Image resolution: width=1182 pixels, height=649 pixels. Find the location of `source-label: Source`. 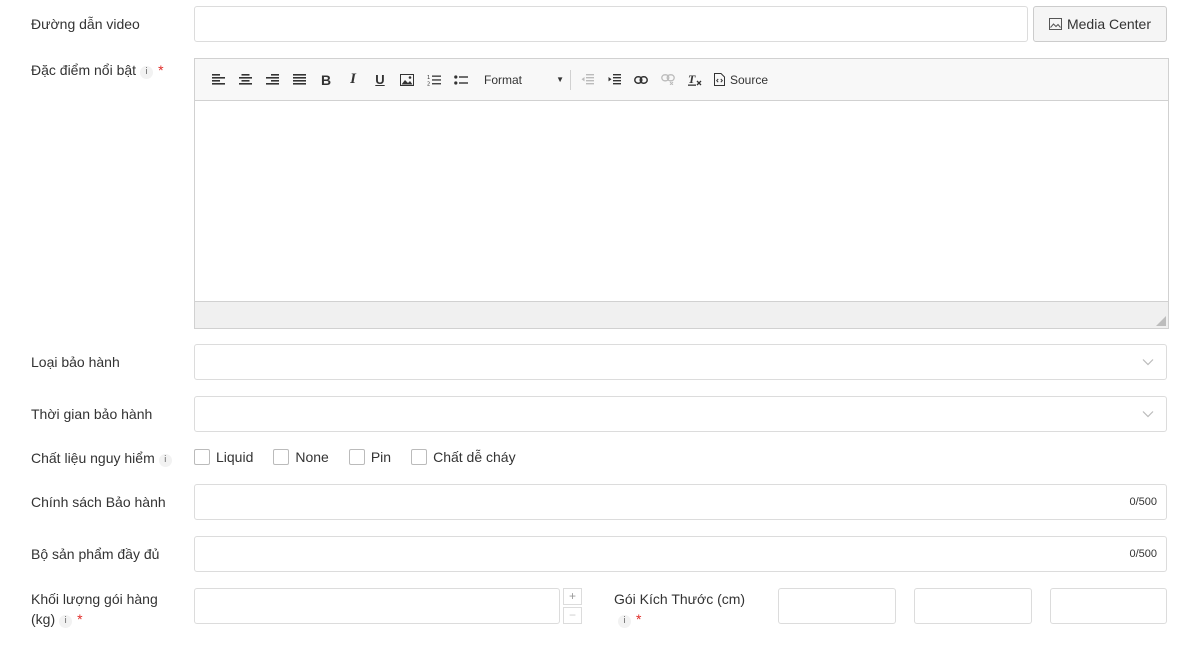

source-label: Source is located at coordinates (749, 79).